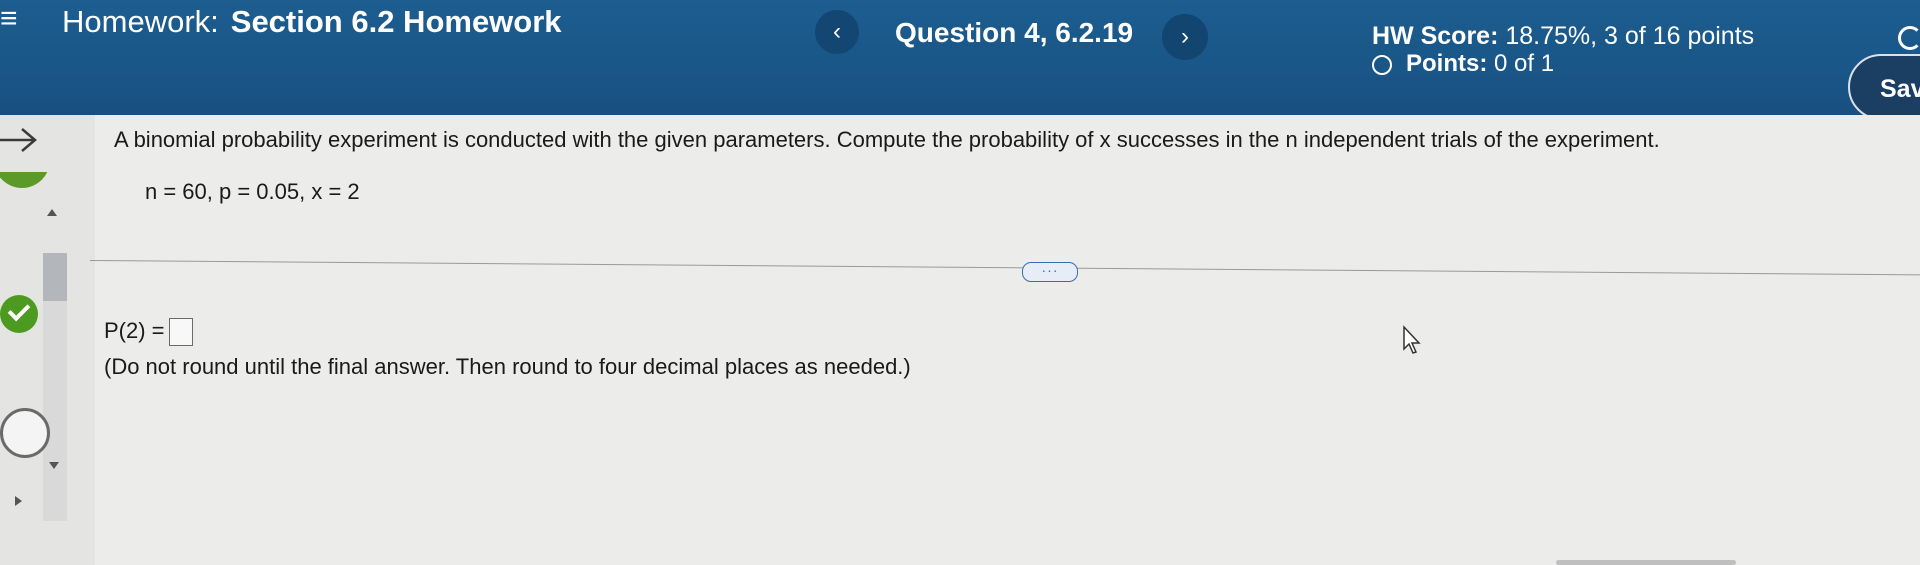 This screenshot has height=565, width=1920. I want to click on next-question-button: ›, so click(1185, 37).